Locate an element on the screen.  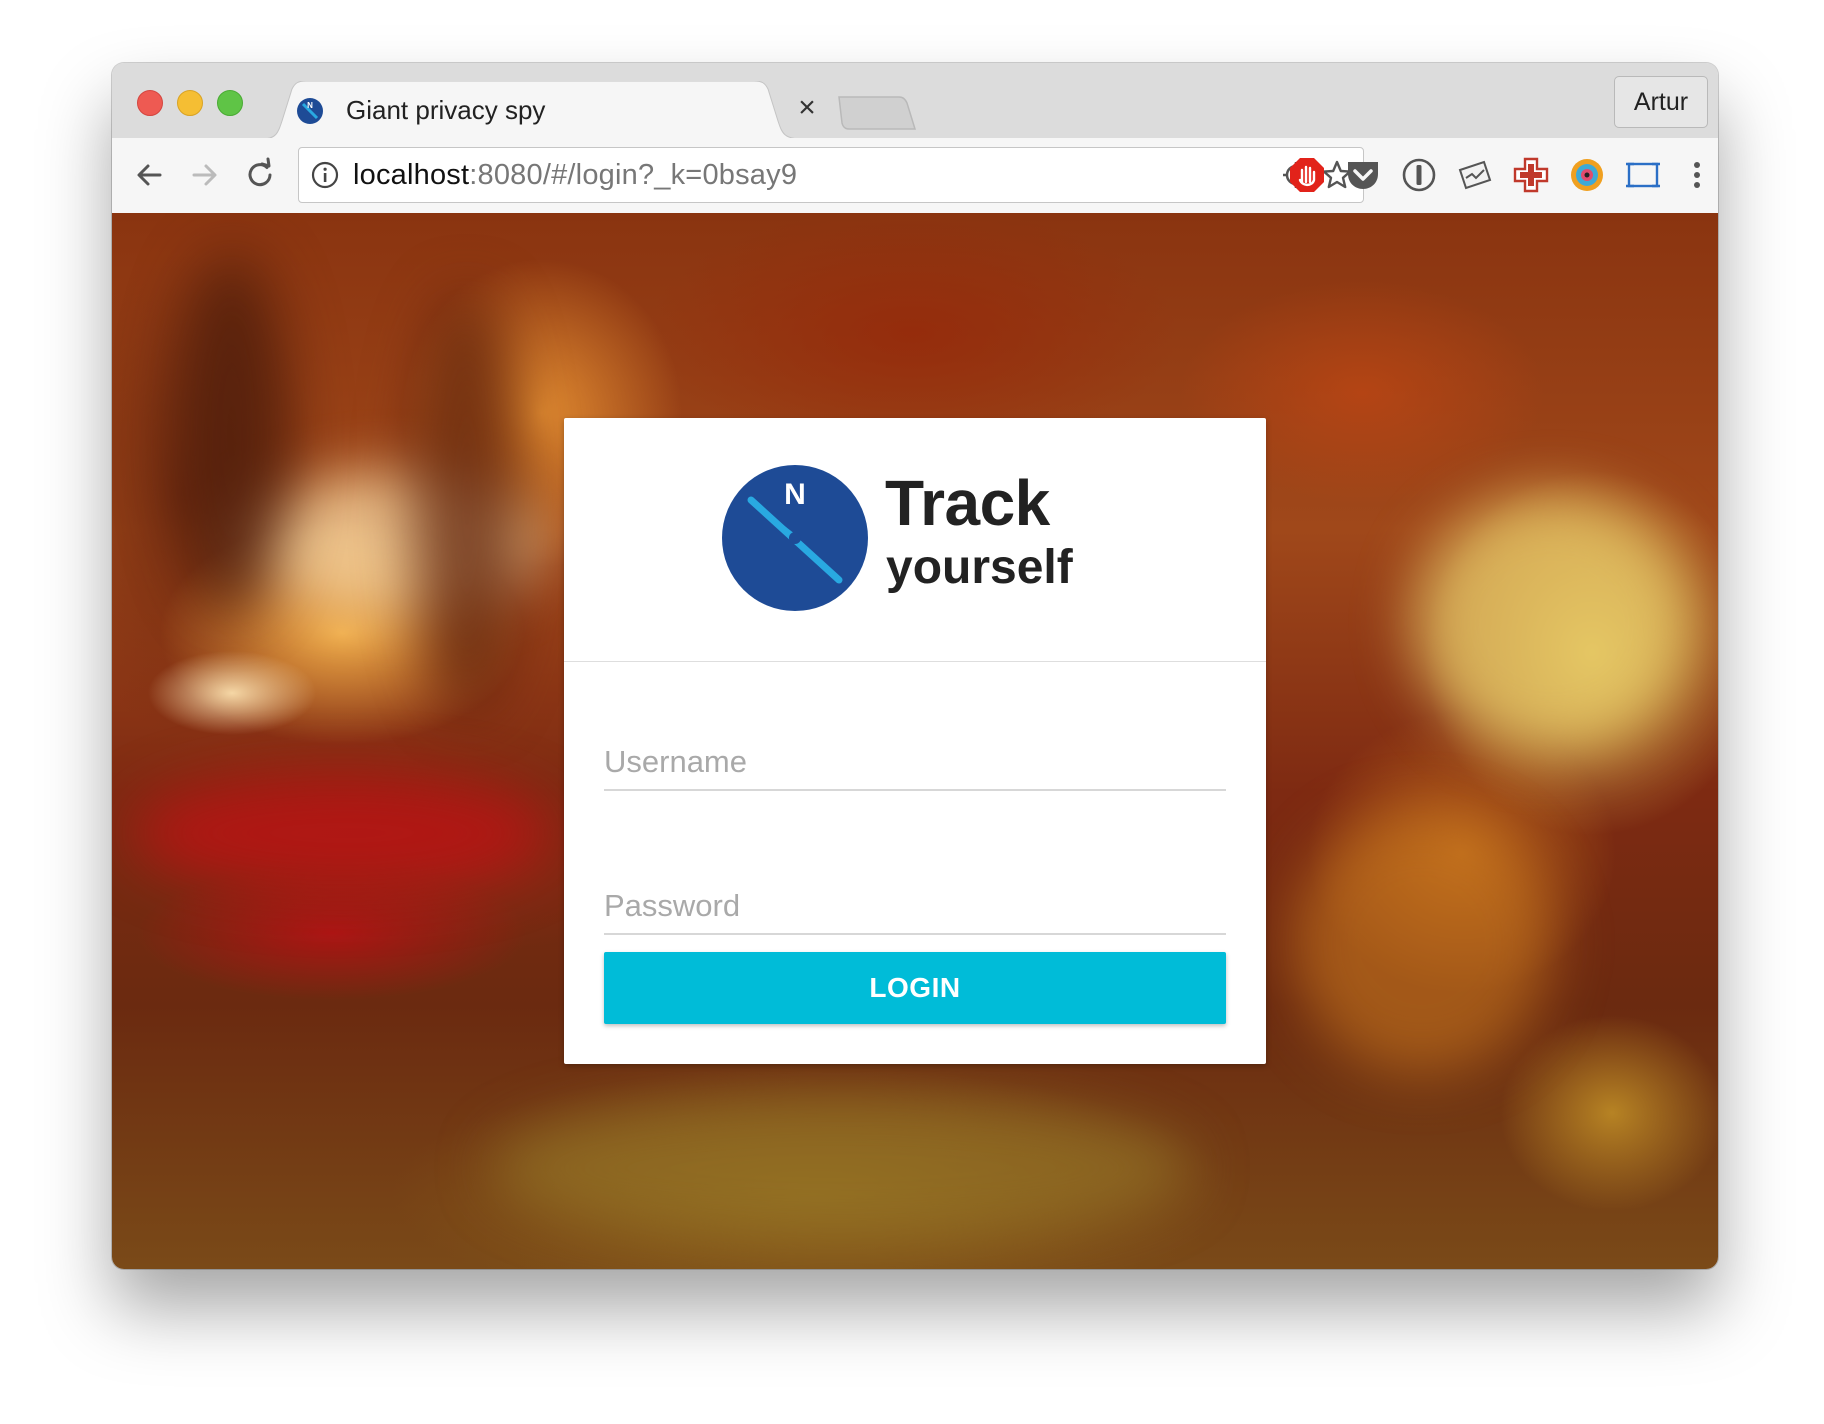
active-tab: N Giant privacy spy × is located at coordinates (542, 110).